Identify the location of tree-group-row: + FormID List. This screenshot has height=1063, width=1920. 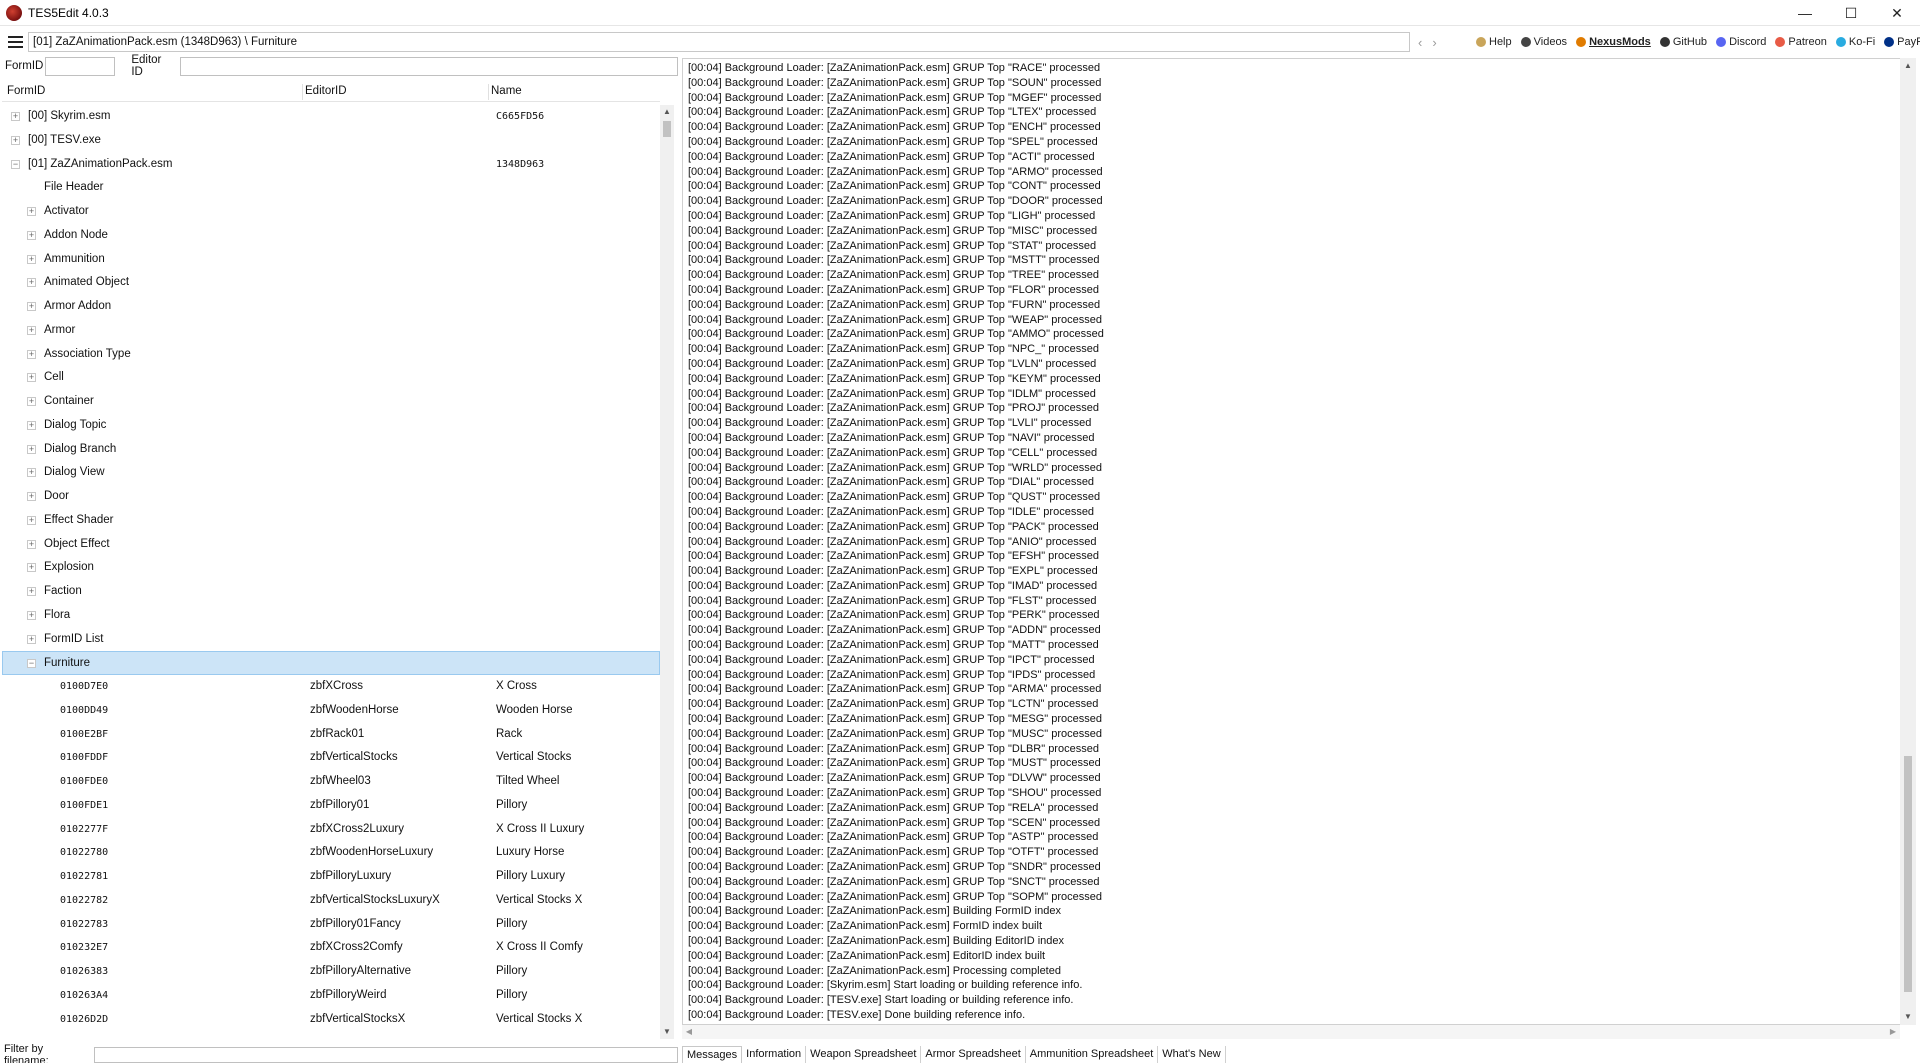
(331, 640).